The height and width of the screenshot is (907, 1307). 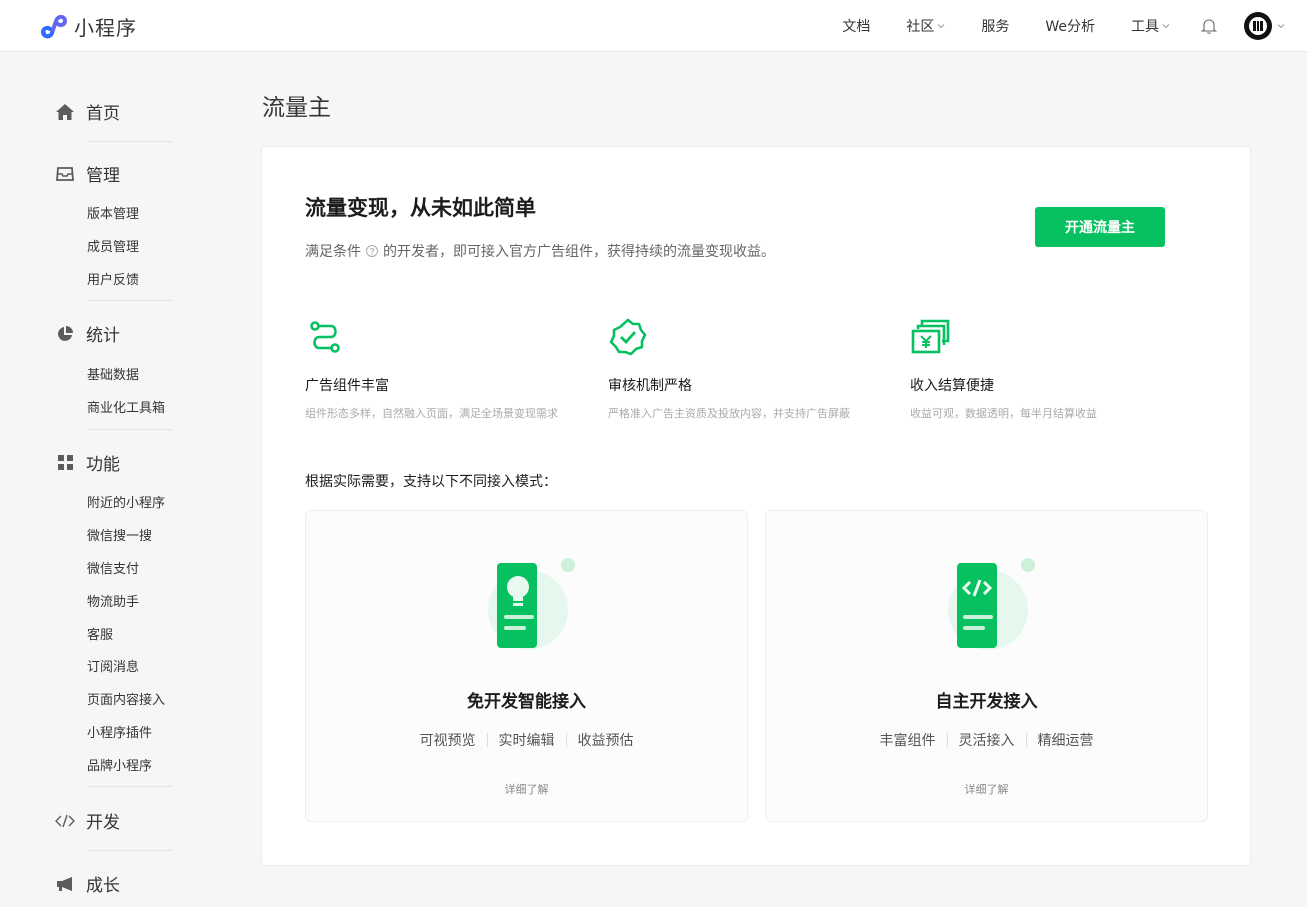 What do you see at coordinates (126, 501) in the screenshot?
I see `sidebar-subitem-nearby: 附近的小程序` at bounding box center [126, 501].